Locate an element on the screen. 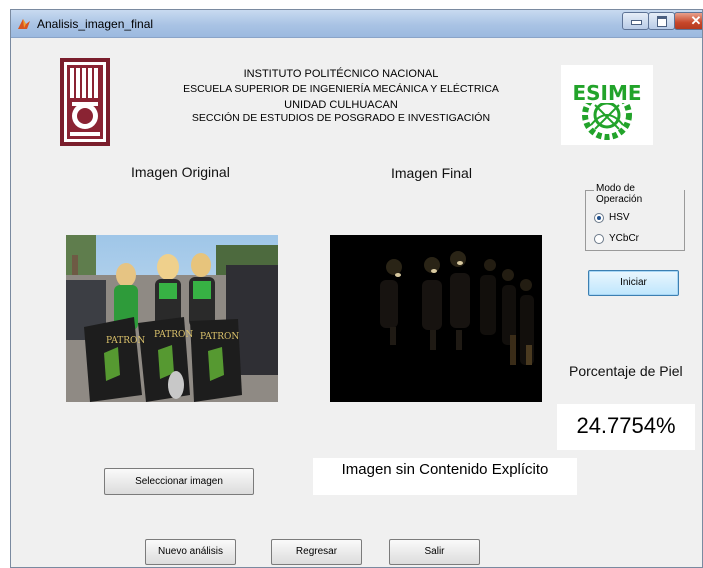 The width and height of the screenshot is (703, 568). back-button: Regresar is located at coordinates (316, 552).